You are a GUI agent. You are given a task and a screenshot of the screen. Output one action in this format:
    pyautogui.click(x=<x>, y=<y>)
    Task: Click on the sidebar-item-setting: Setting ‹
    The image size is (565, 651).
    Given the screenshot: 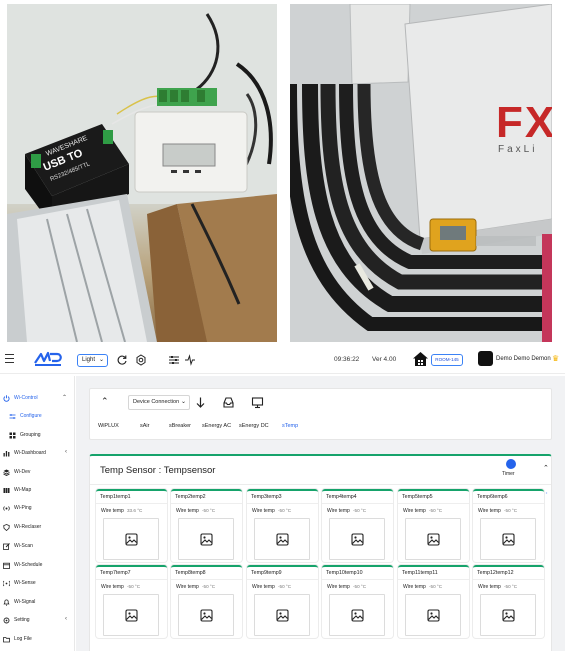 What is the action you would take?
    pyautogui.click(x=38, y=620)
    